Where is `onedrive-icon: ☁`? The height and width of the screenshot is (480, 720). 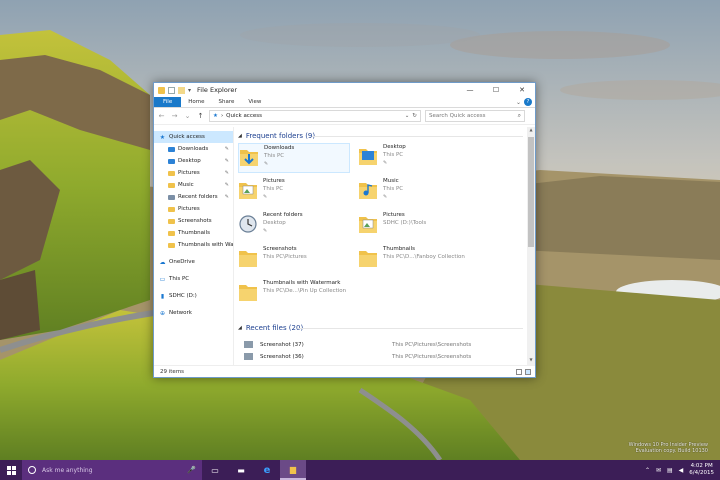
onedrive-icon: ☁ is located at coordinates (162, 262).